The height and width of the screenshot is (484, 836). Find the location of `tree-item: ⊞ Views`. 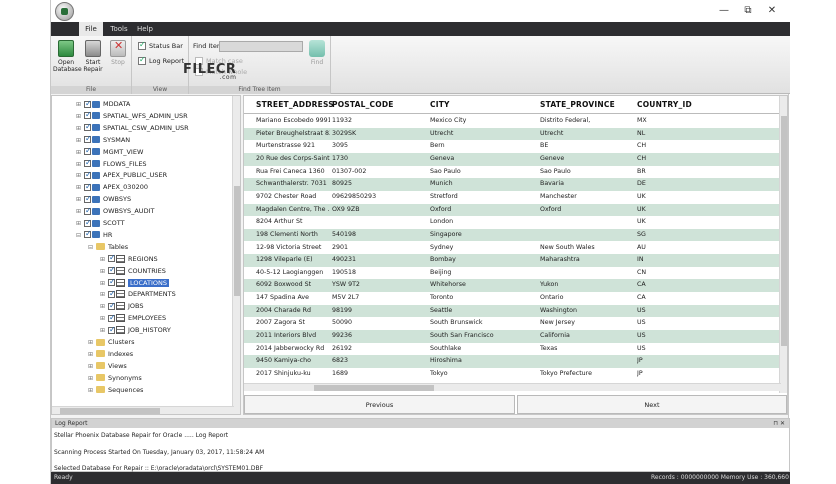

tree-item: ⊞ Views is located at coordinates (107, 366).